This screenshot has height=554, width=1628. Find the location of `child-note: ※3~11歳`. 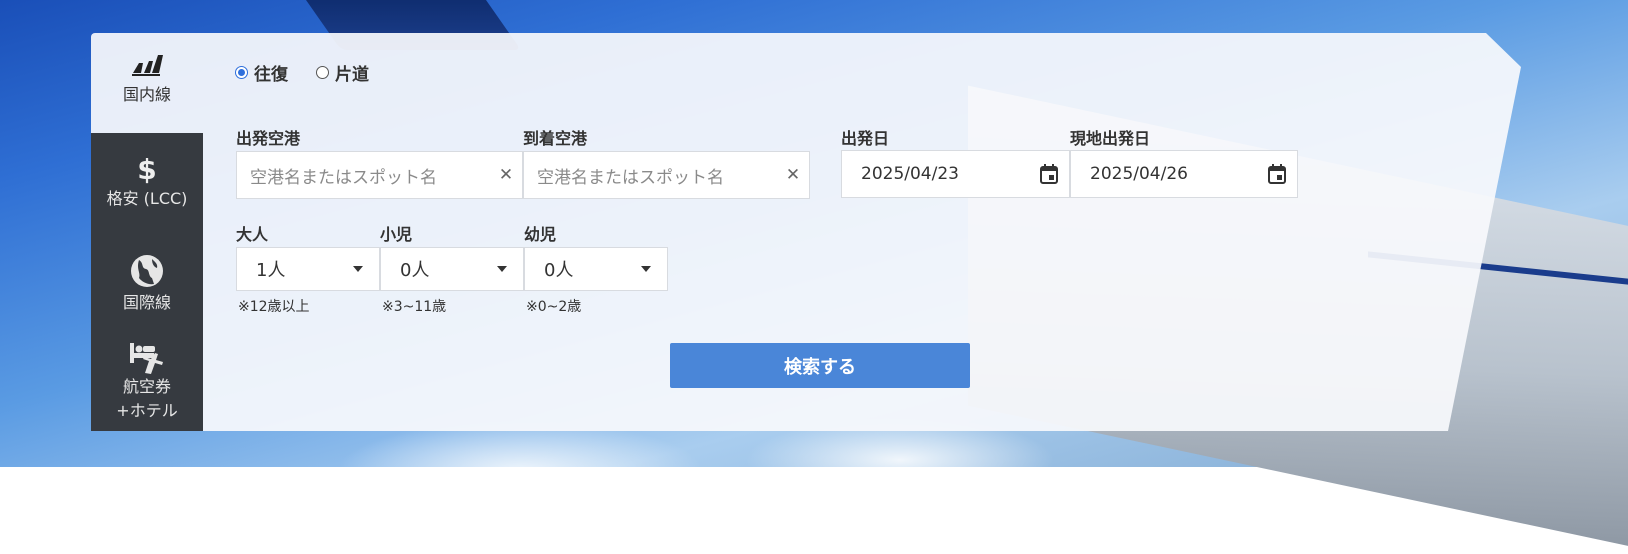

child-note: ※3~11歳 is located at coordinates (414, 307).